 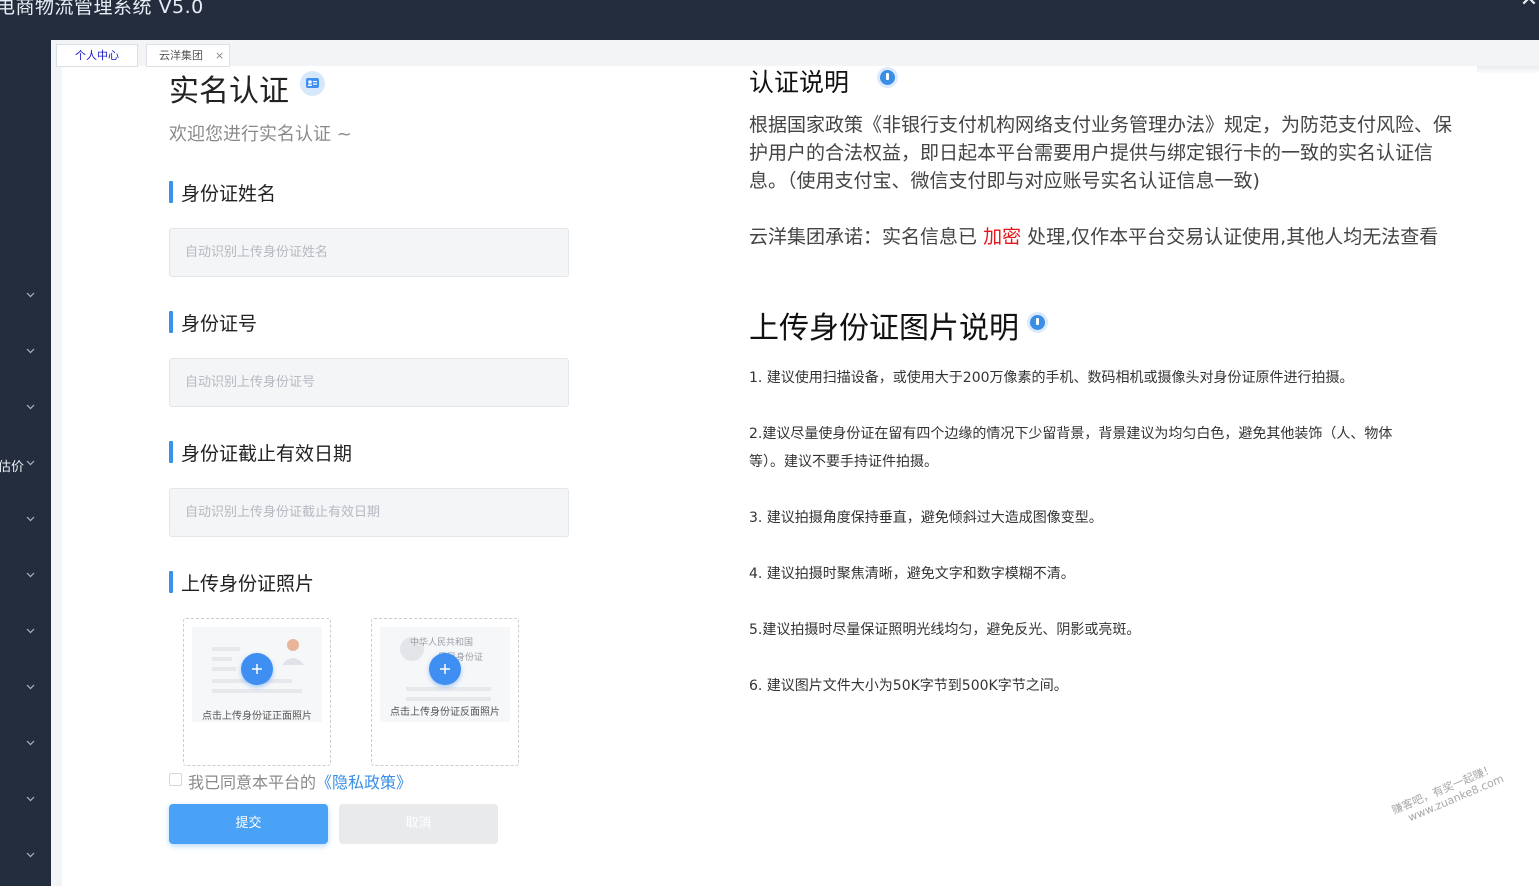 What do you see at coordinates (369, 382) in the screenshot?
I see `id-number-field: 自动识别上传身份证号` at bounding box center [369, 382].